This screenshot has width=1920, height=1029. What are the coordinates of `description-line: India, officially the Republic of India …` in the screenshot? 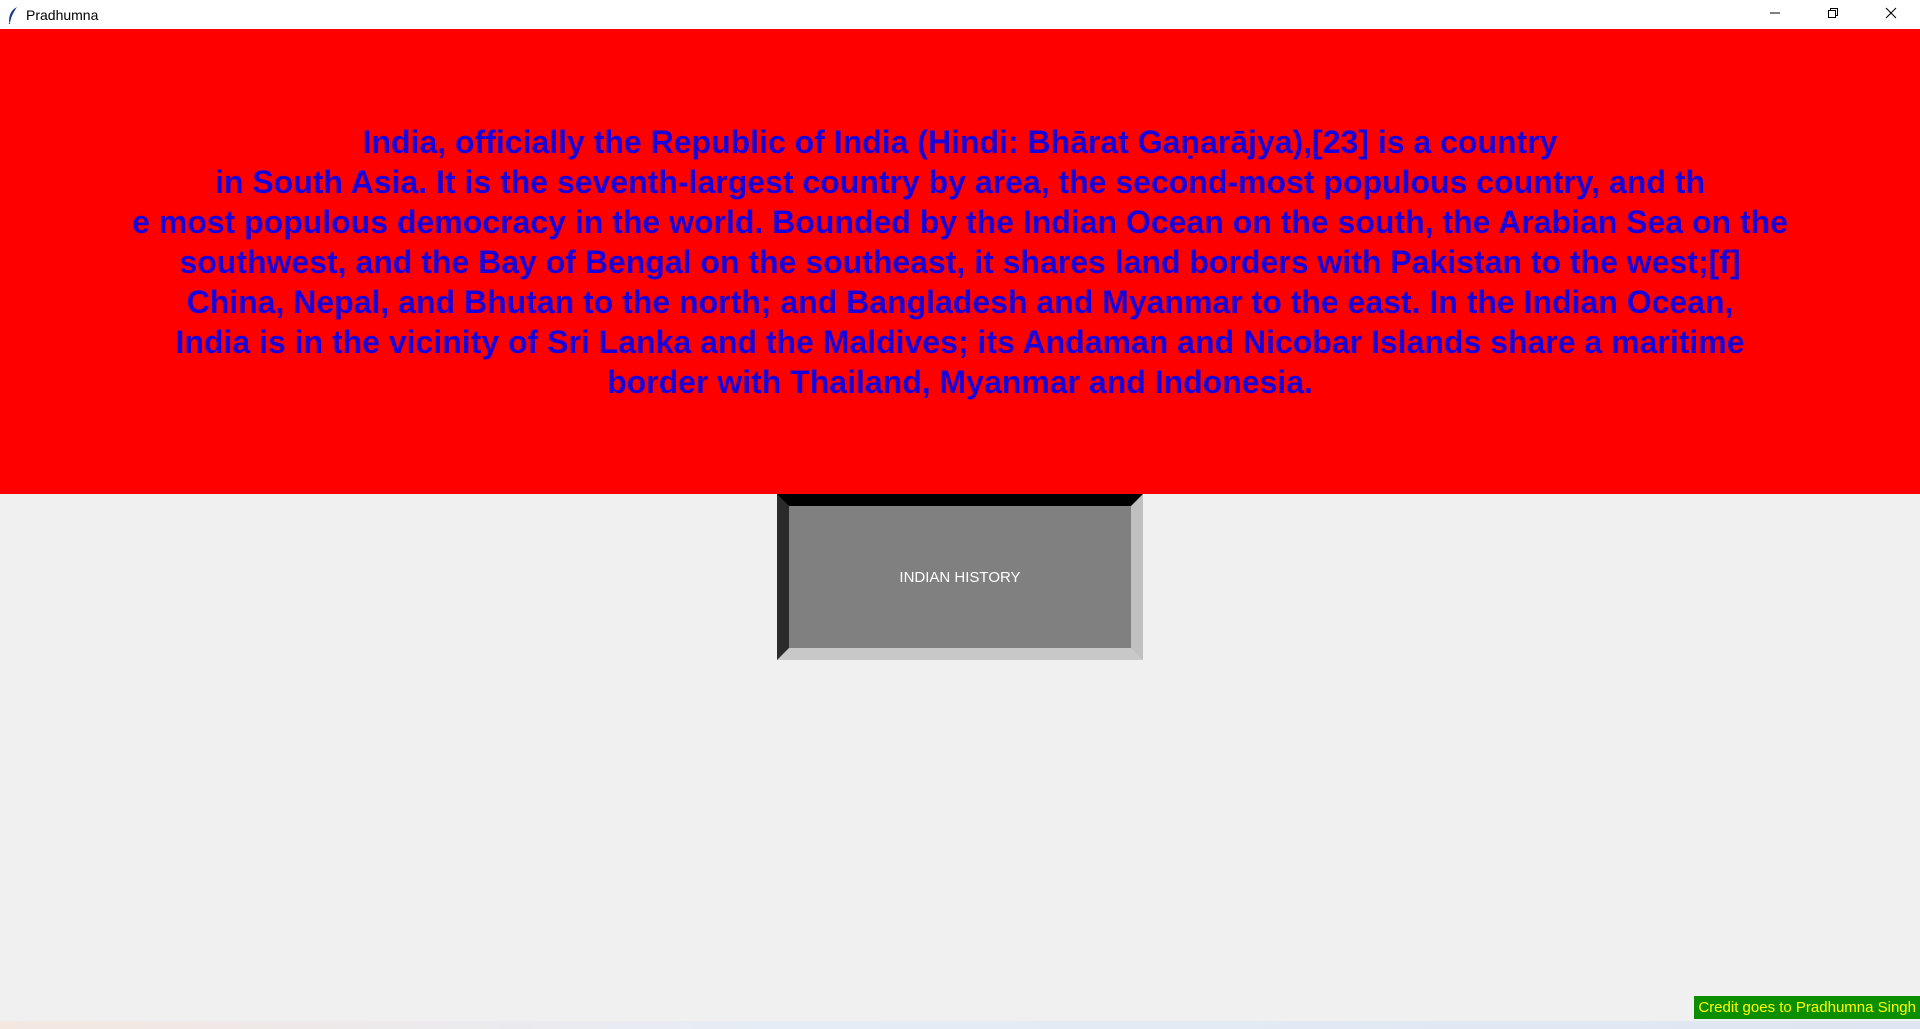 It's located at (960, 141).